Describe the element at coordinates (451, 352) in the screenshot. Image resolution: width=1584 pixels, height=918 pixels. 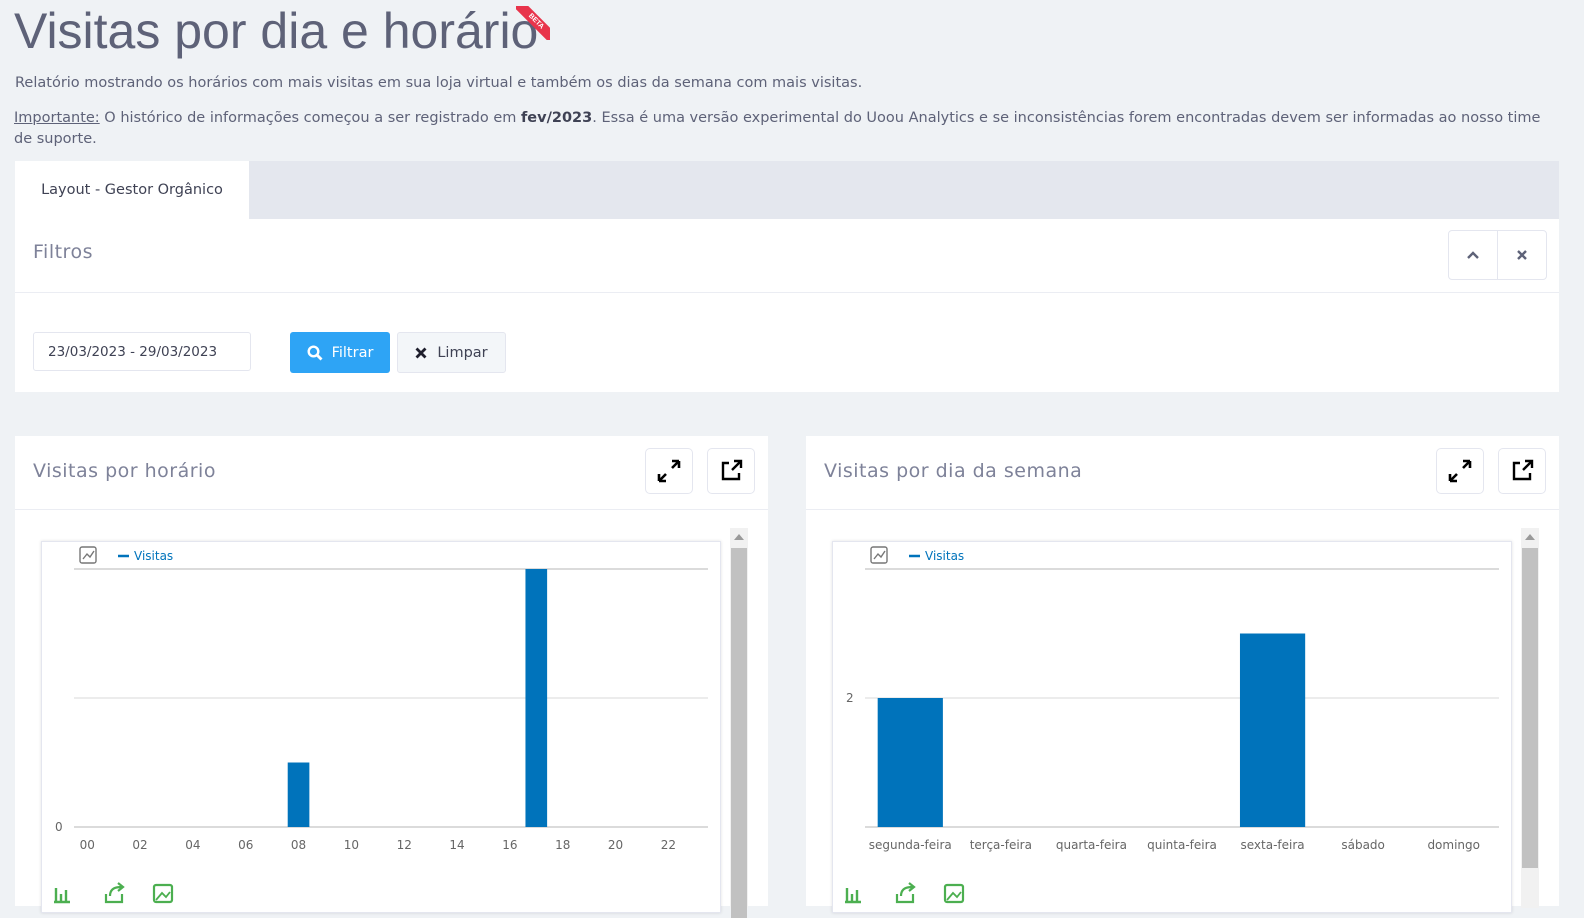
I see `clear-button: Limpar` at that location.